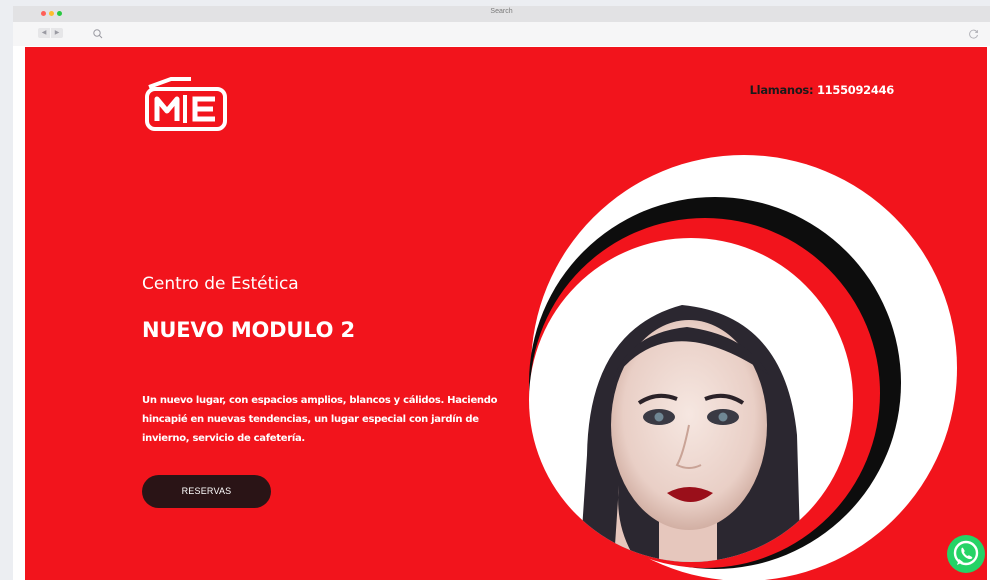 The height and width of the screenshot is (580, 990). I want to click on reload-icon, so click(974, 34).